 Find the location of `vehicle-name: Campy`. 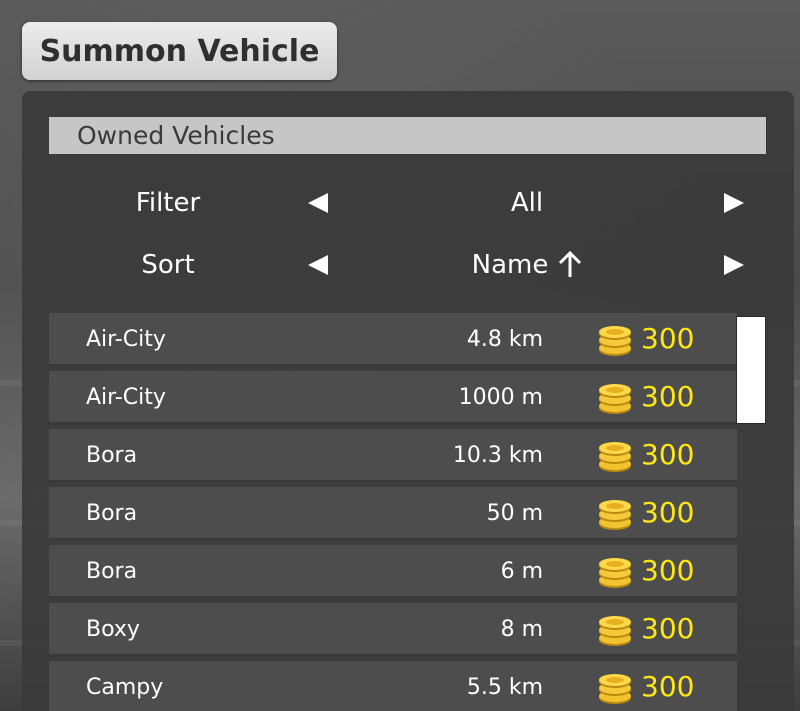

vehicle-name: Campy is located at coordinates (125, 687).